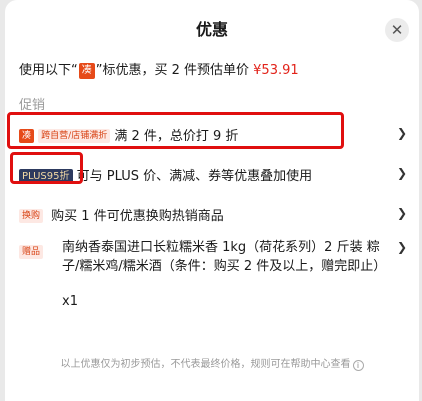  I want to click on gift-row-link: ❯, so click(404, 253).